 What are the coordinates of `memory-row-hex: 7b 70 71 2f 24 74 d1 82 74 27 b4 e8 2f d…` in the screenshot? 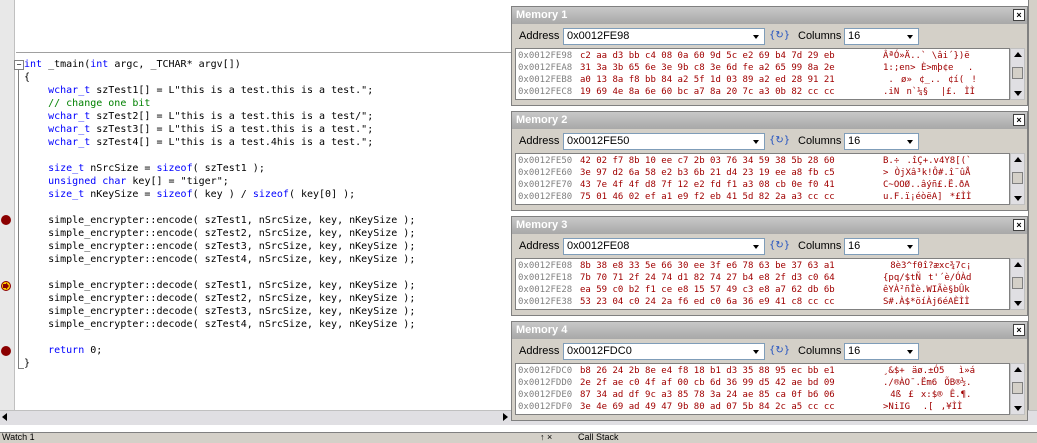 It's located at (707, 278).